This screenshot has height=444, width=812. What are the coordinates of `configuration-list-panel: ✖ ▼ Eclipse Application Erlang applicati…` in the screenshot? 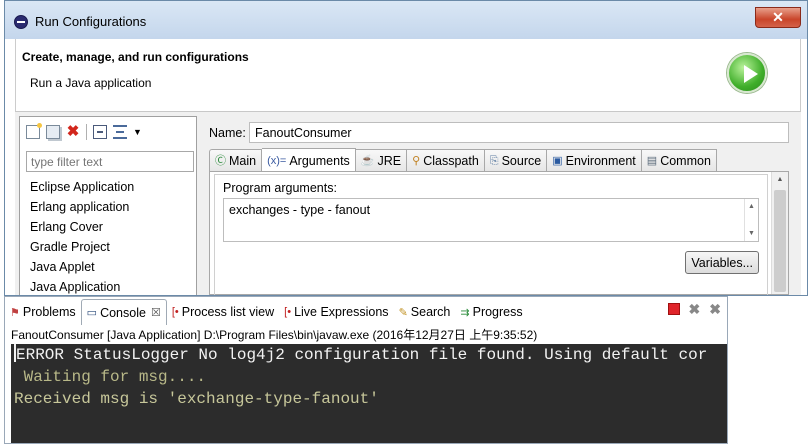 It's located at (108, 205).